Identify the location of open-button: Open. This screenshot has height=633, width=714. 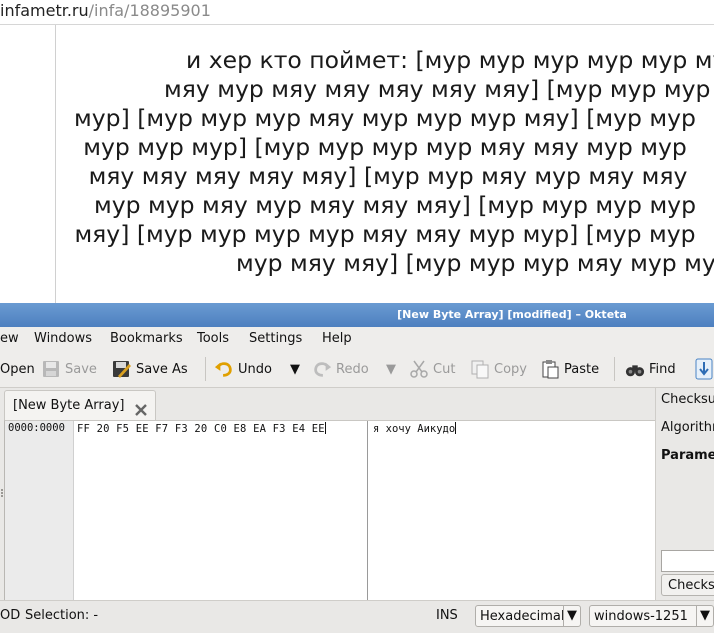
(17, 369).